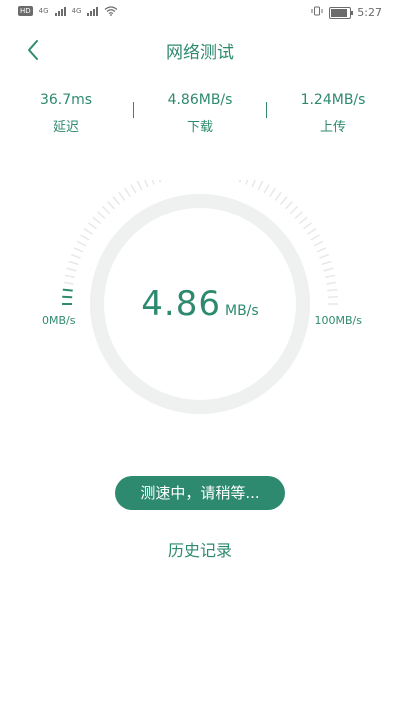 The image size is (400, 711). What do you see at coordinates (76, 11) in the screenshot?
I see `network-label-2: 4G` at bounding box center [76, 11].